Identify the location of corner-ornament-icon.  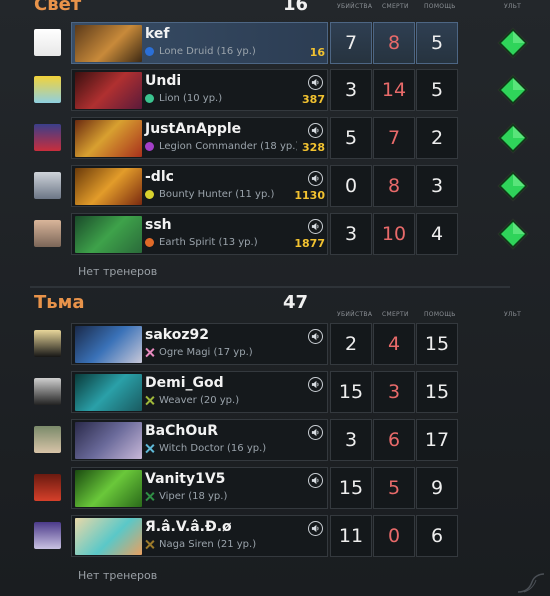
(531, 583).